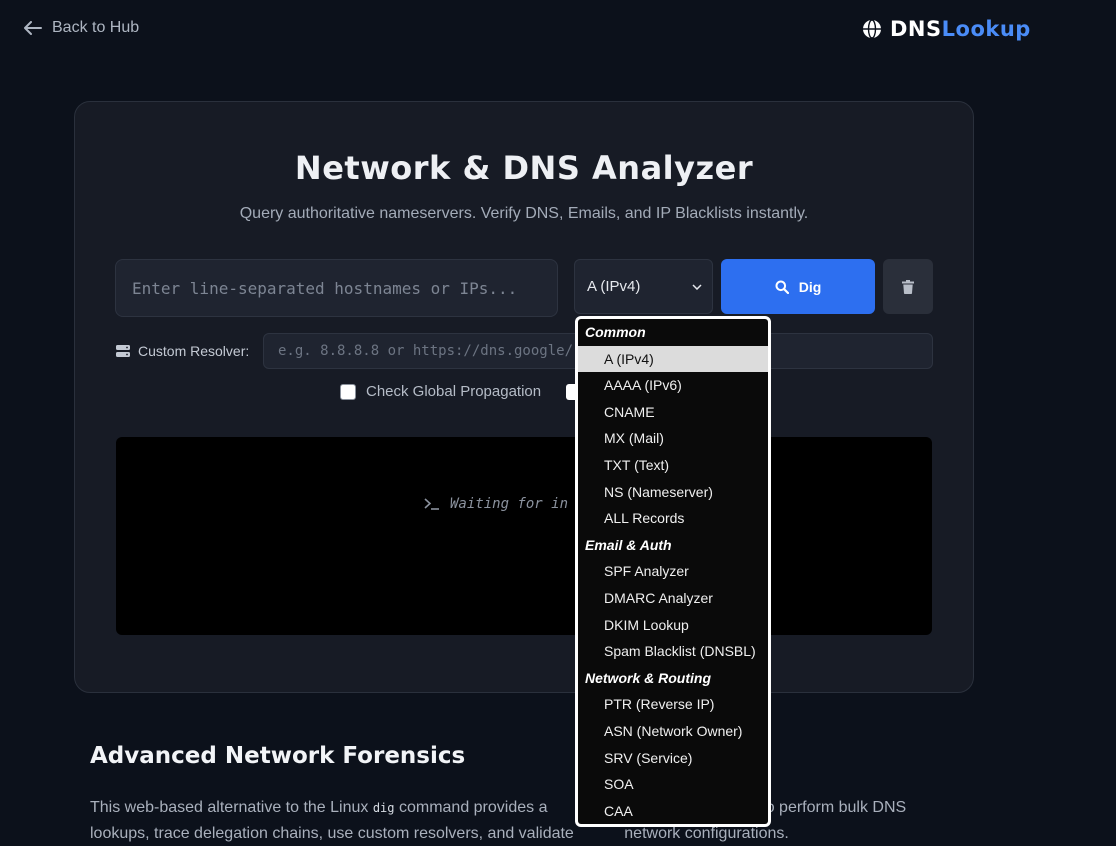 This screenshot has height=846, width=1116. I want to click on dropdown-option: DMARC Analyzer, so click(673, 598).